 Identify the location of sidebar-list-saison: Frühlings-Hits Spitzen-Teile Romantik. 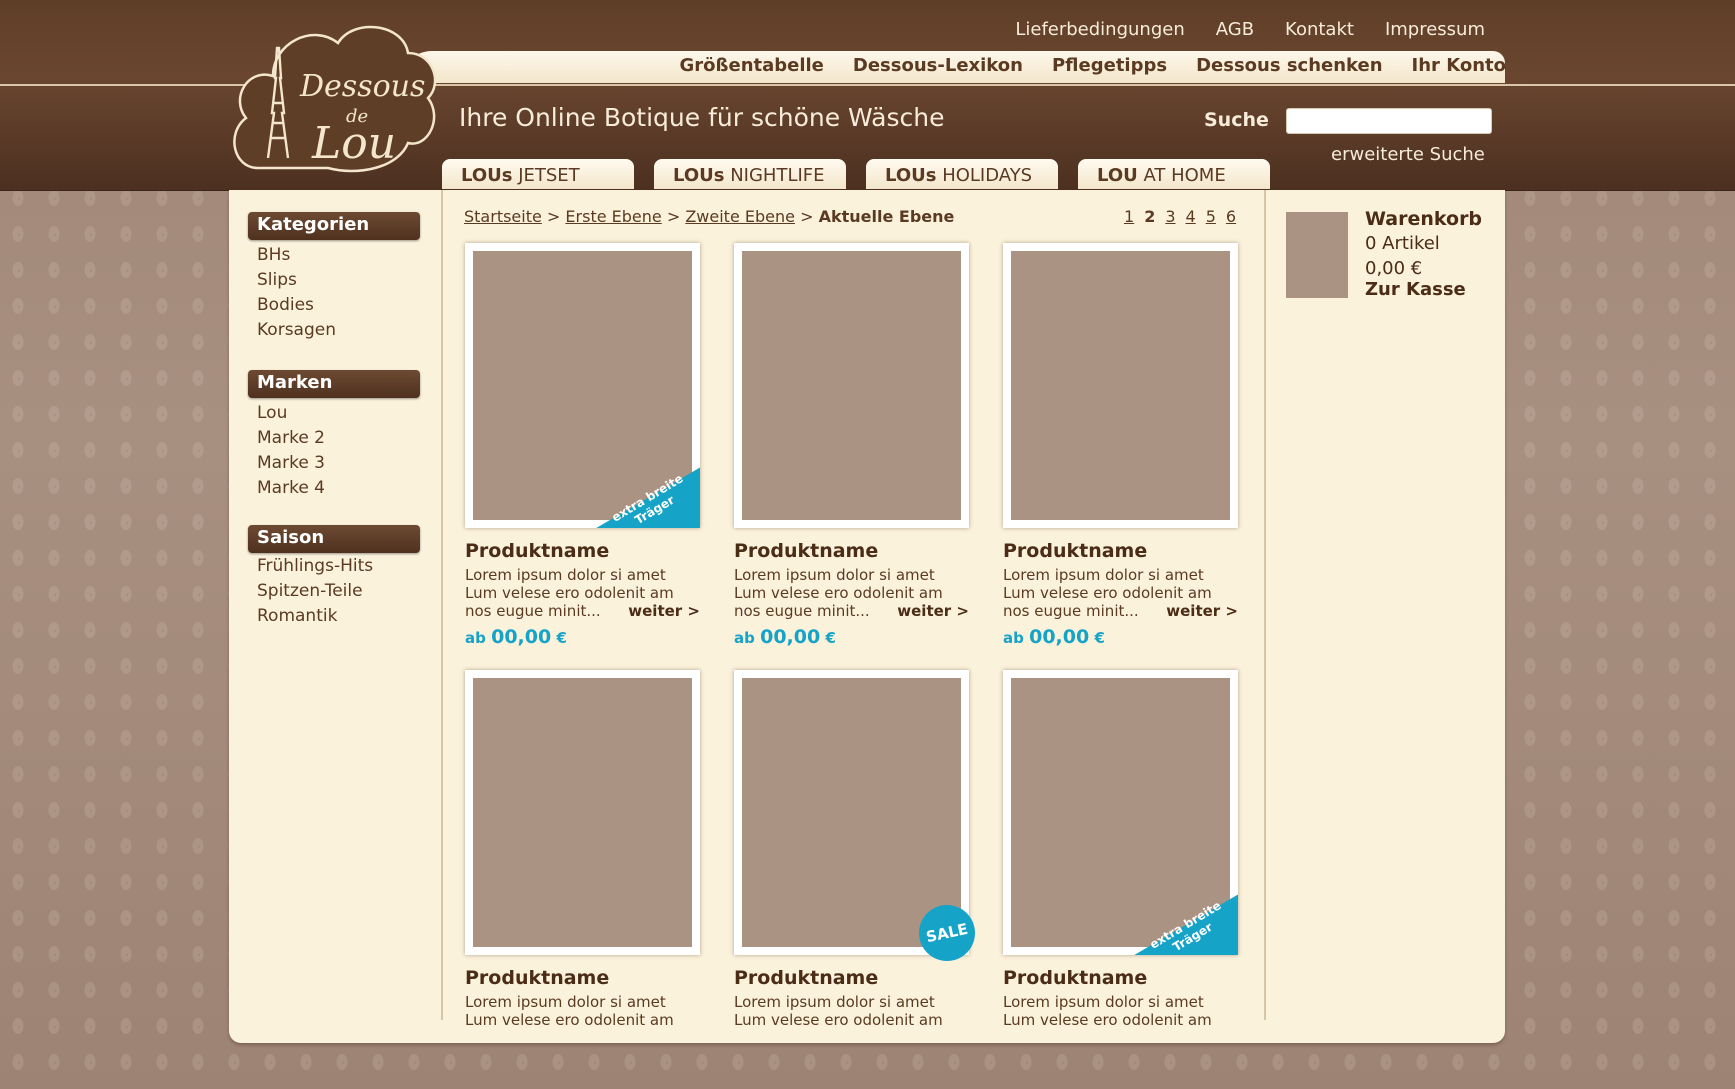
(315, 591).